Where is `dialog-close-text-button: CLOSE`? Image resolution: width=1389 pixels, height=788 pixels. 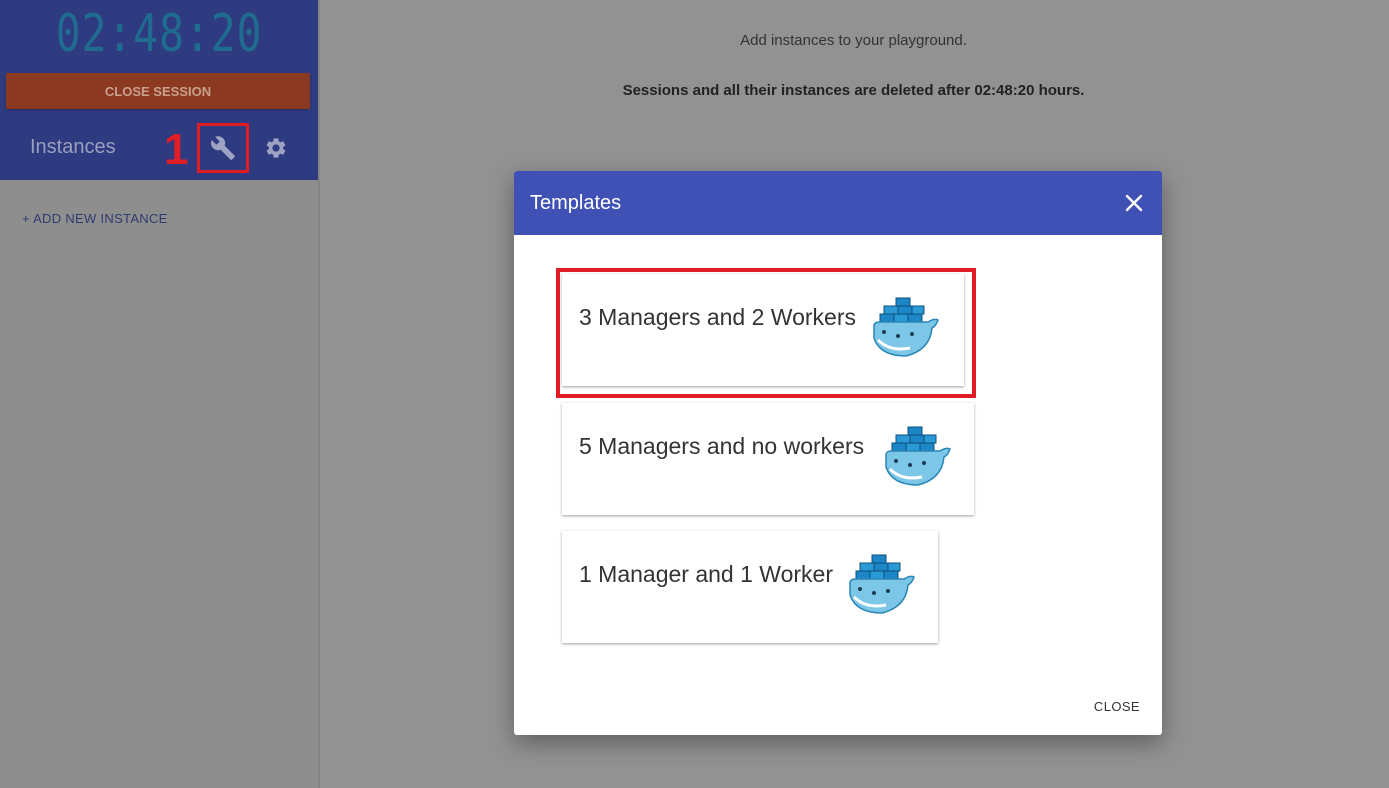 dialog-close-text-button: CLOSE is located at coordinates (1117, 706).